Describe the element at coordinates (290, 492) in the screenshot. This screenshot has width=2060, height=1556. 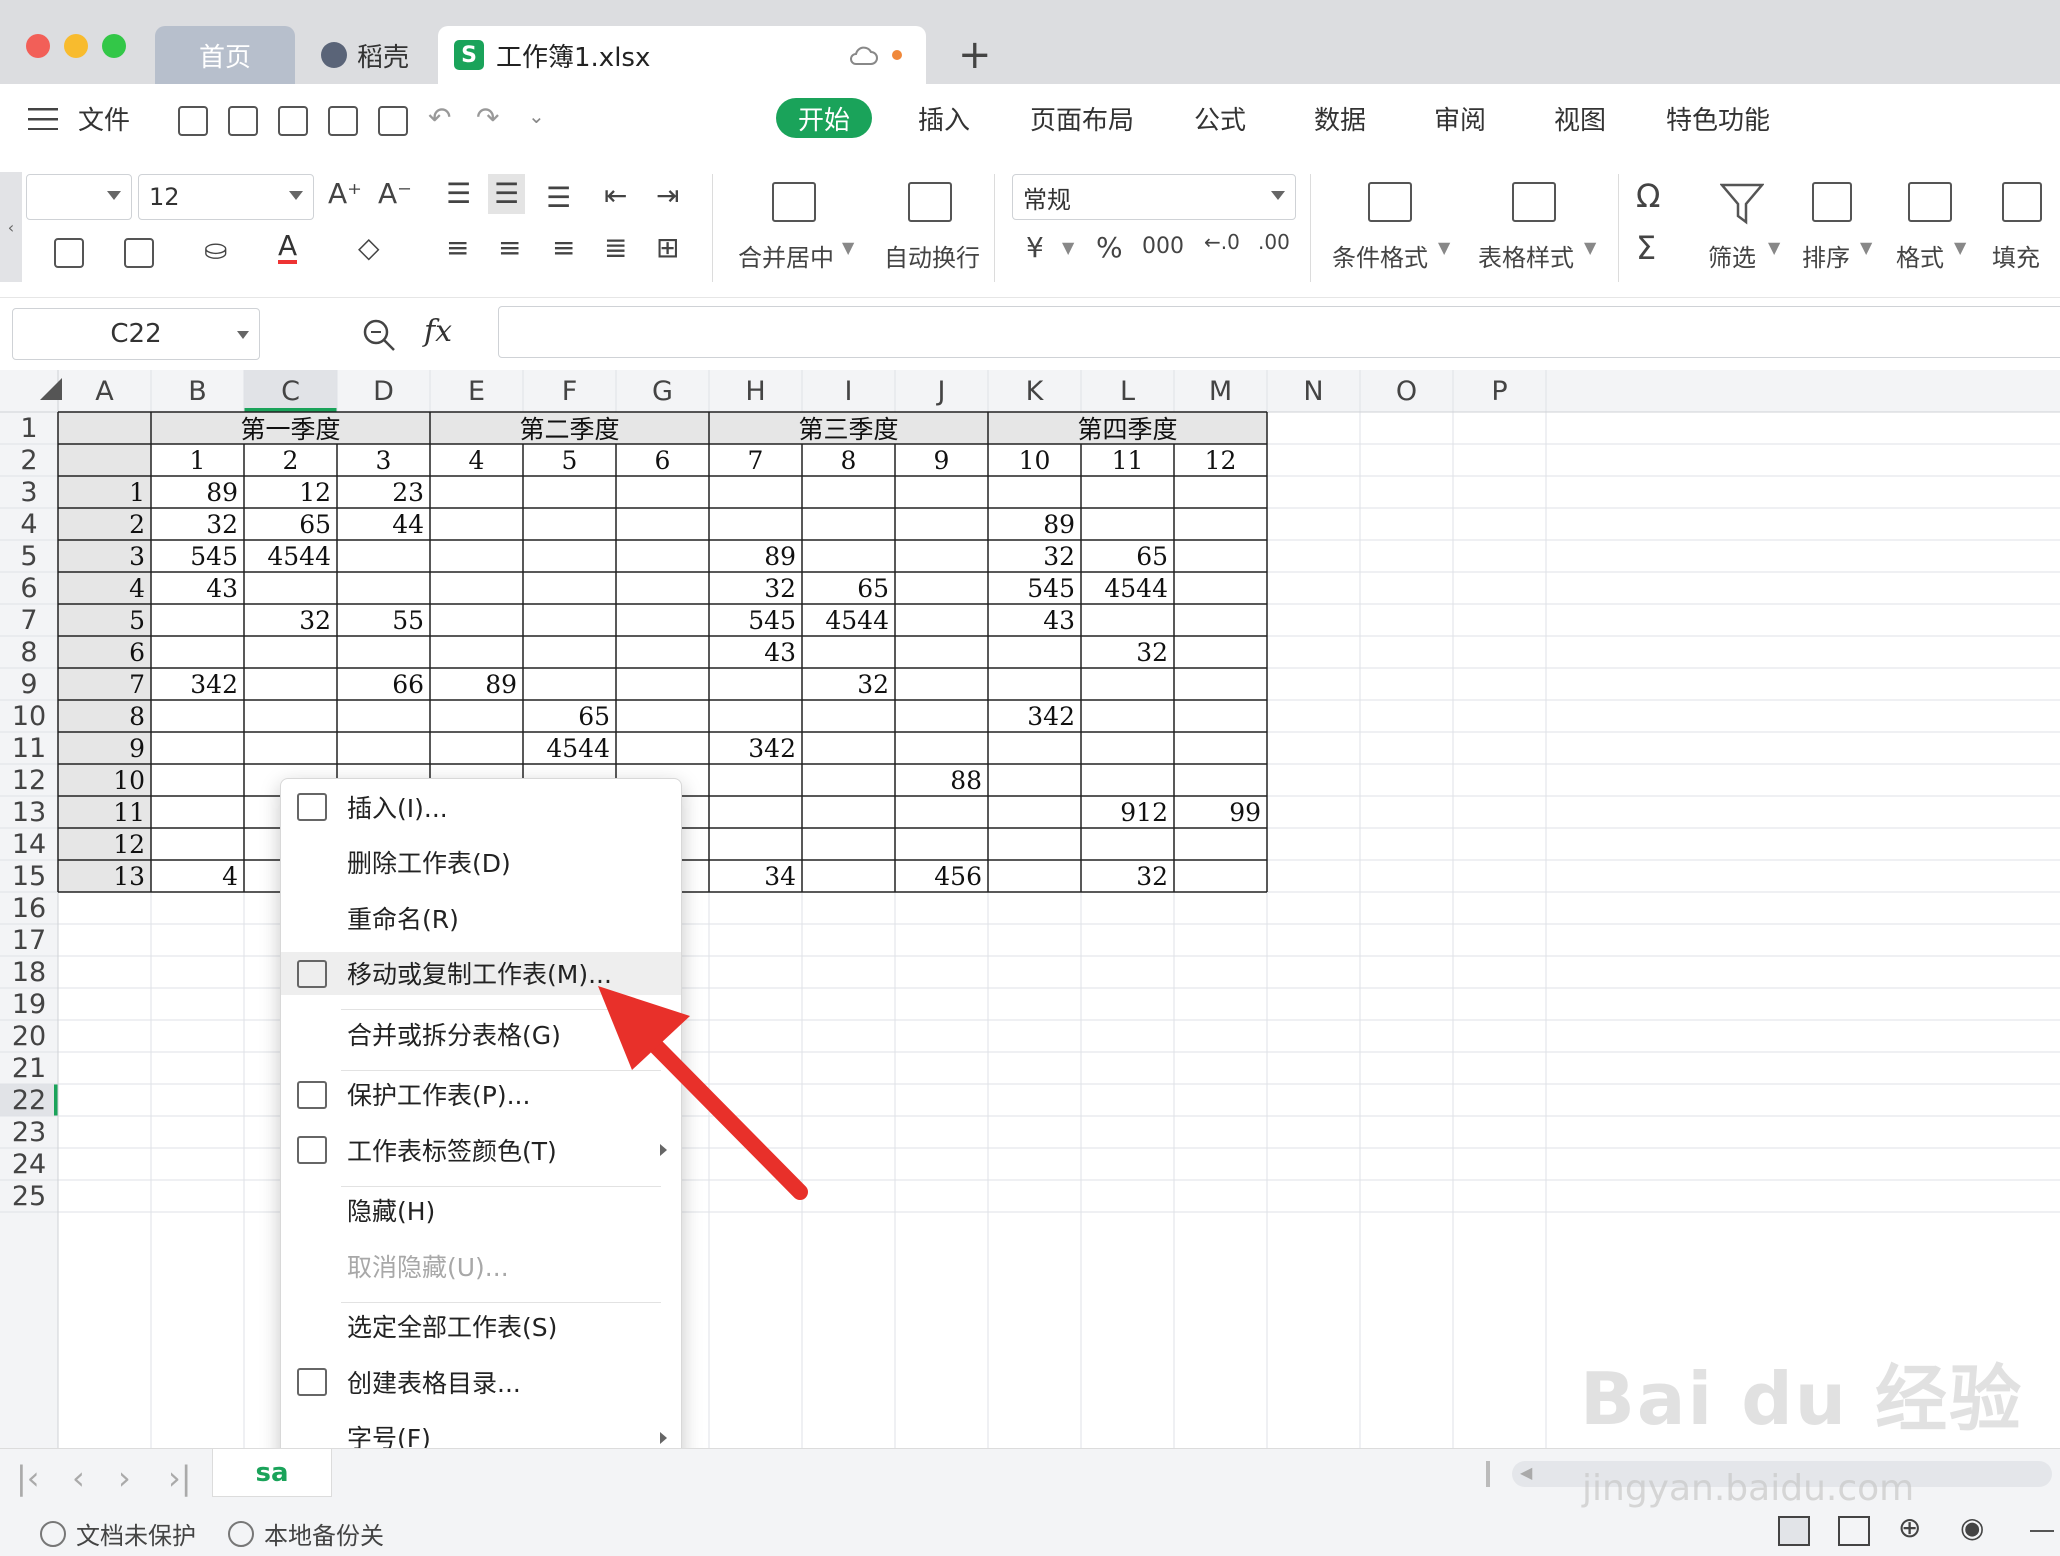
I see `data-cell: 12` at that location.